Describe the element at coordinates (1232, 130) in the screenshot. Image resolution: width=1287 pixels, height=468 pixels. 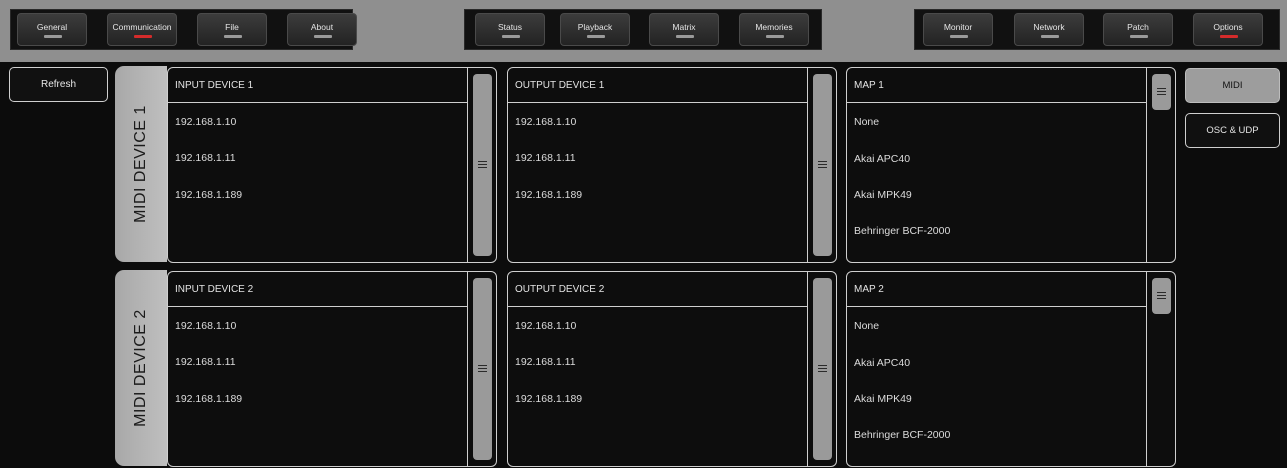
I see `osc-udp-tab-button: OSC & UDP` at that location.